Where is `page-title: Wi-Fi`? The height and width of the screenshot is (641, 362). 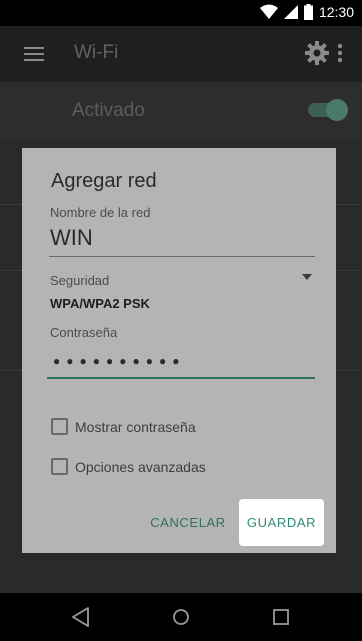
page-title: Wi-Fi is located at coordinates (96, 52).